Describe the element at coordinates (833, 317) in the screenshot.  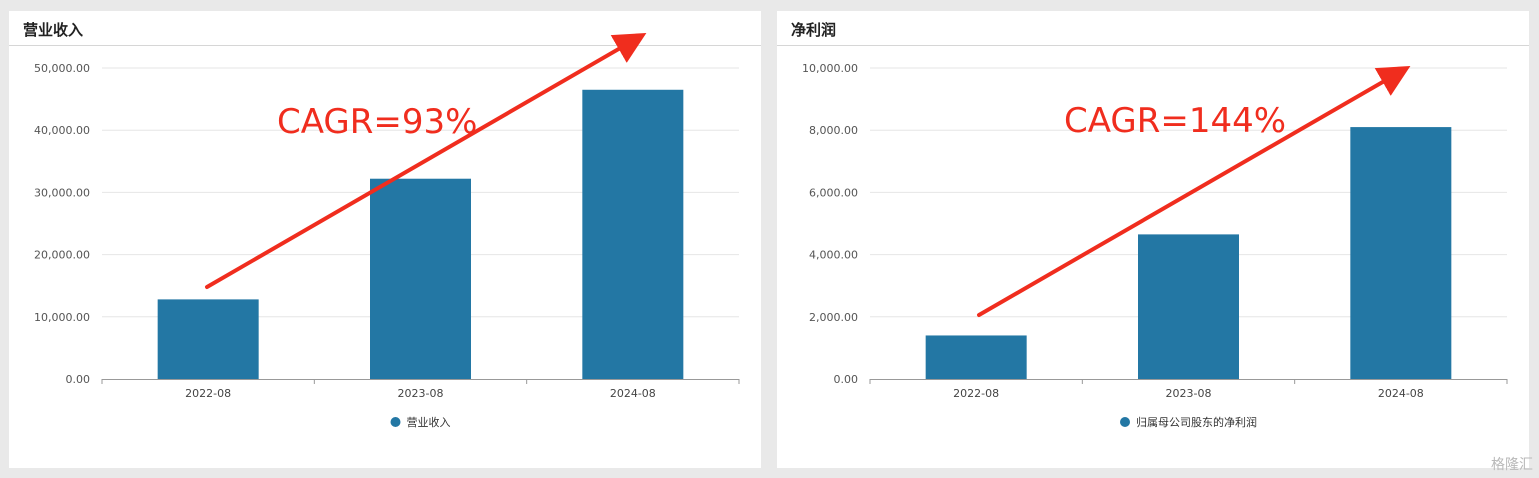
I see `y-tick-label: 2,000.00` at that location.